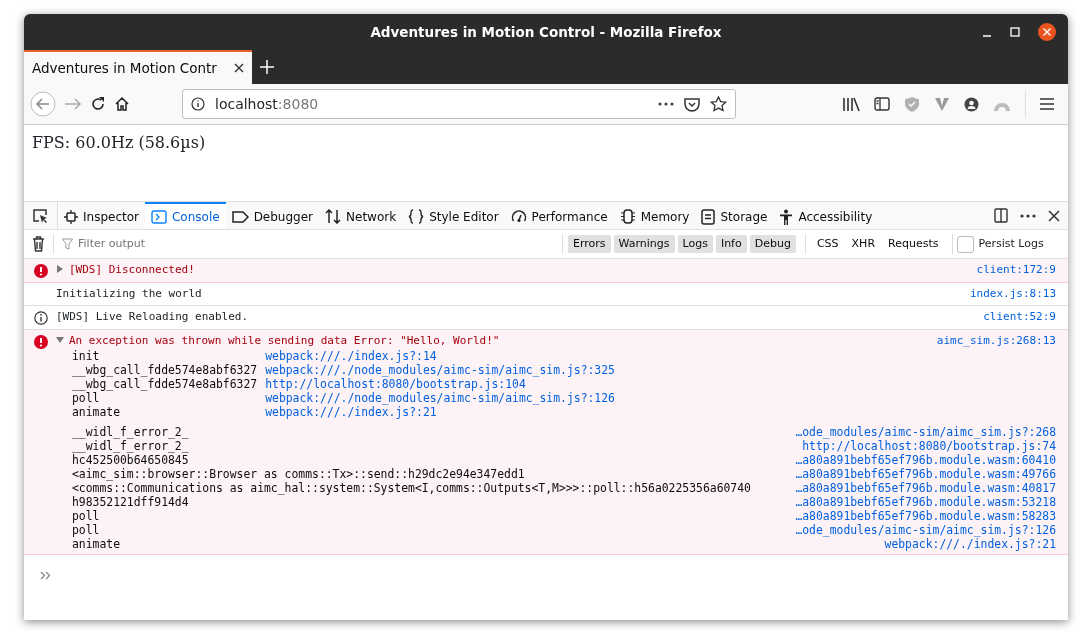 The height and width of the screenshot is (641, 1086). I want to click on filter-icon, so click(67, 244).